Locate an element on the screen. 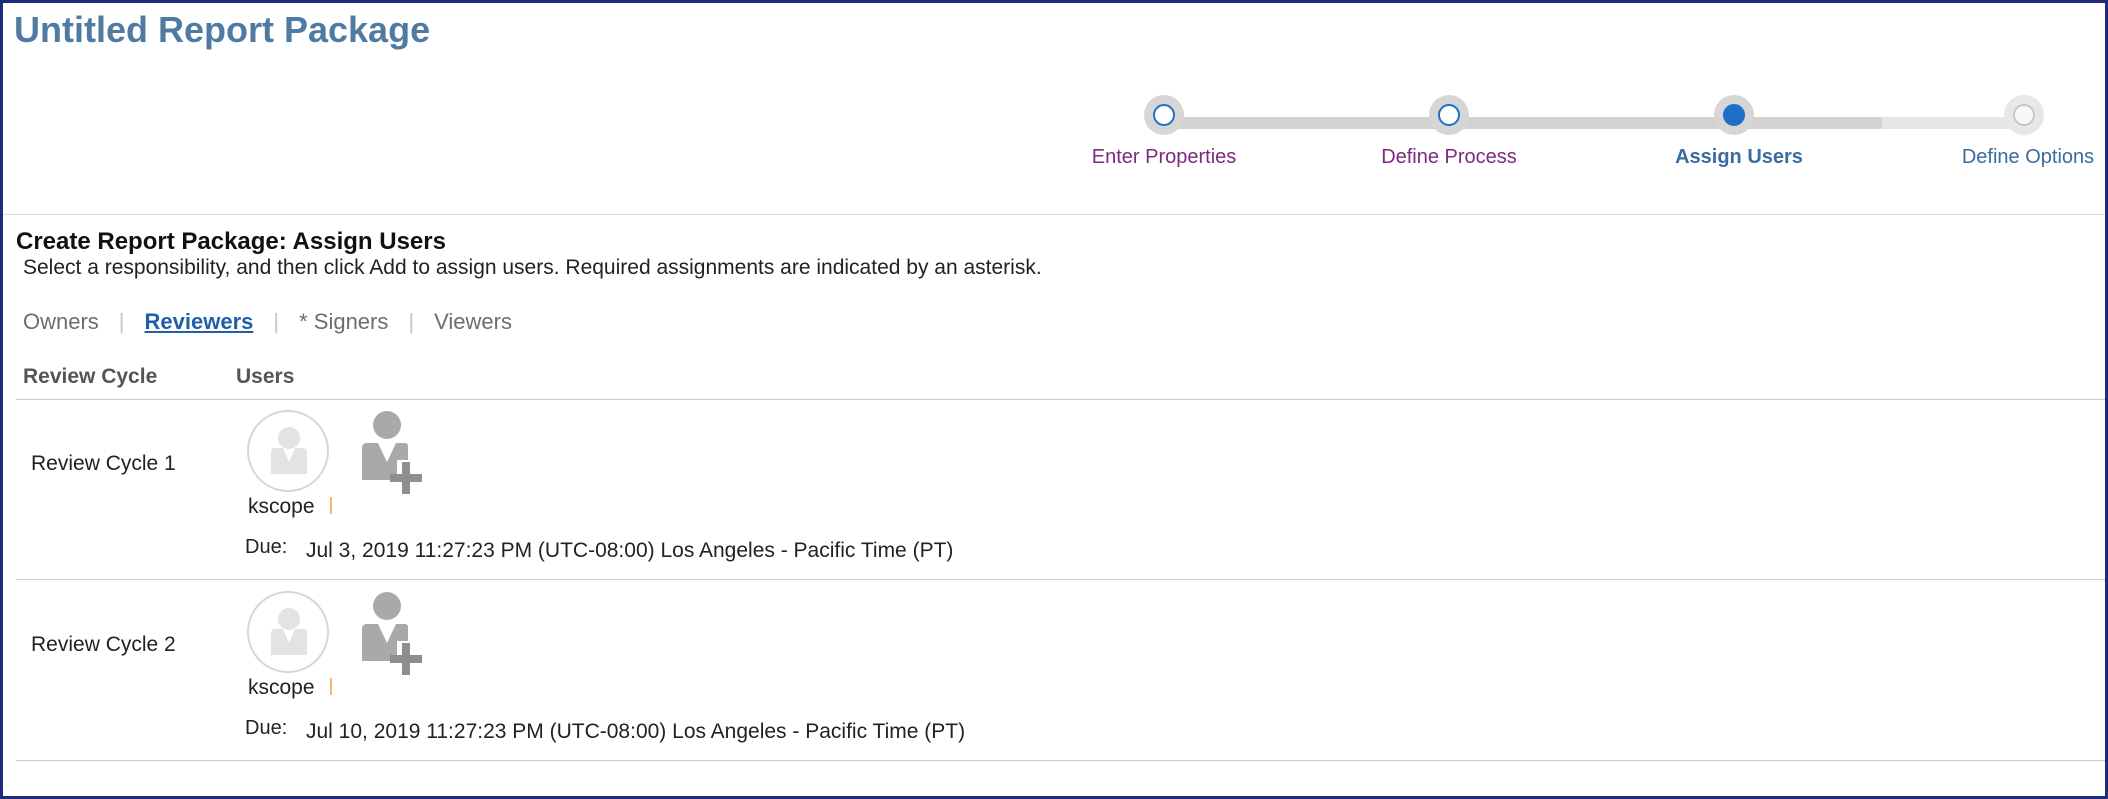 The image size is (2108, 799). responsibility-tabs: Owners | Reviewers | * Signers | Viewers is located at coordinates (267, 322).